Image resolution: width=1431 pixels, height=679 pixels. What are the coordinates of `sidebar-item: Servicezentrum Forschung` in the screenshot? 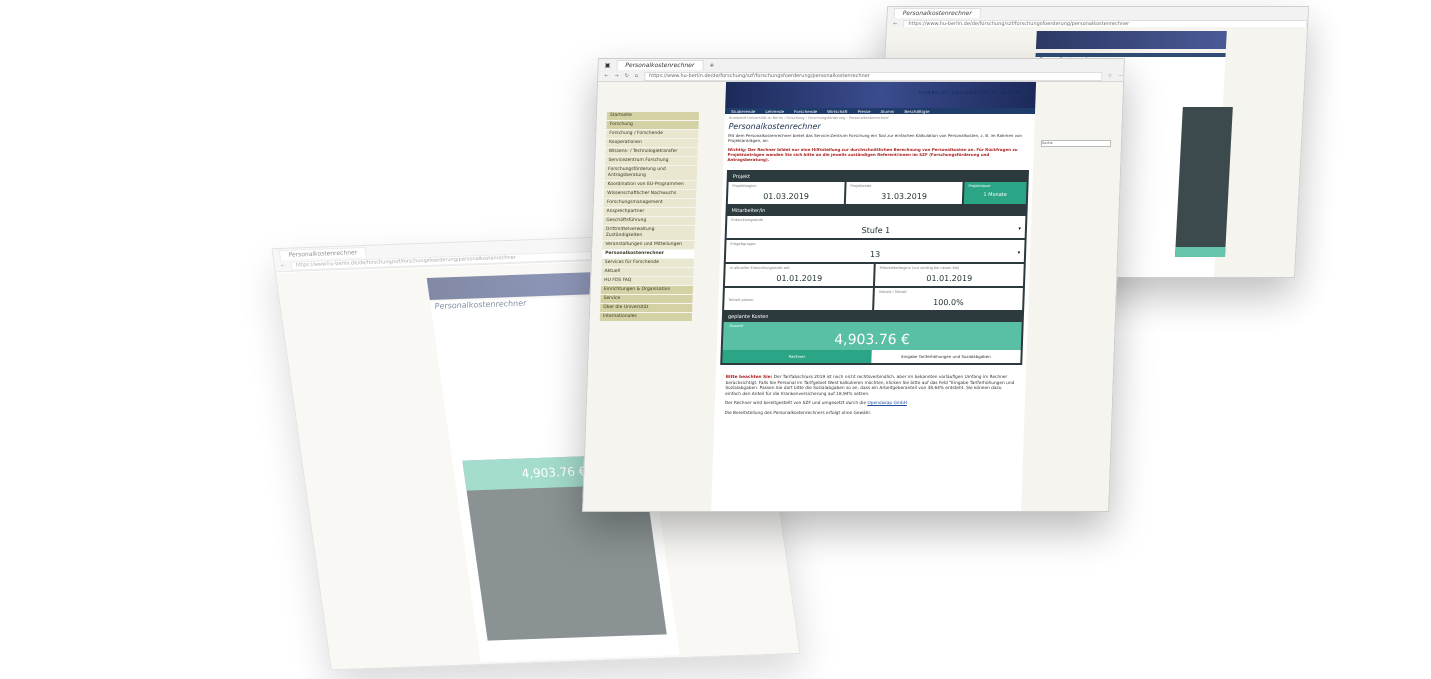 It's located at (651, 161).